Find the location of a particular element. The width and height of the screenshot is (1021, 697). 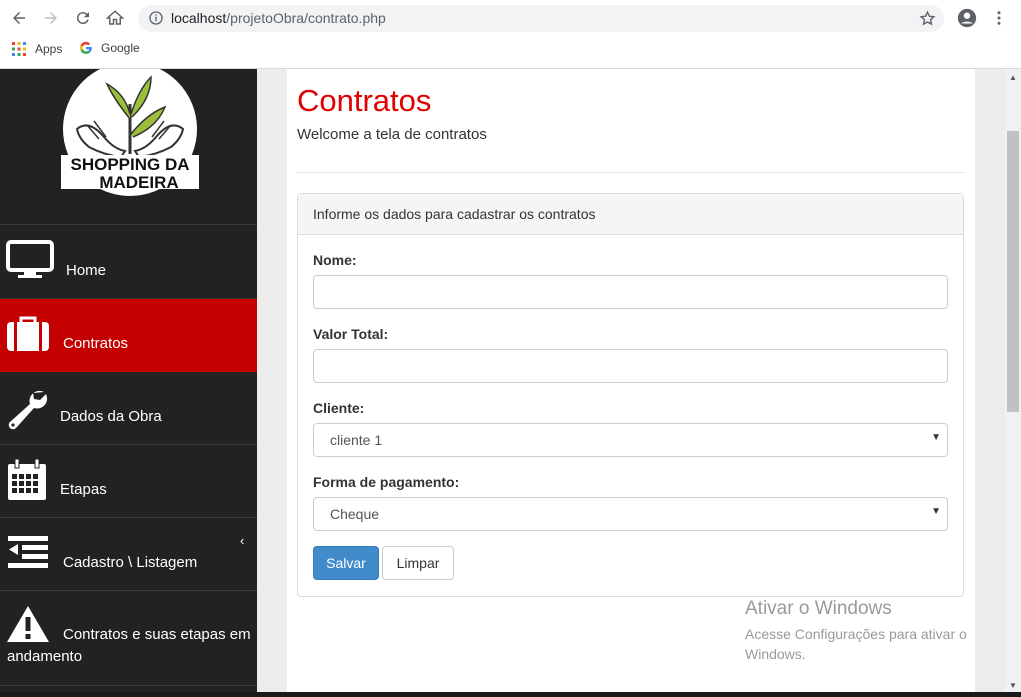

briefcase-icon is located at coordinates (28, 333).